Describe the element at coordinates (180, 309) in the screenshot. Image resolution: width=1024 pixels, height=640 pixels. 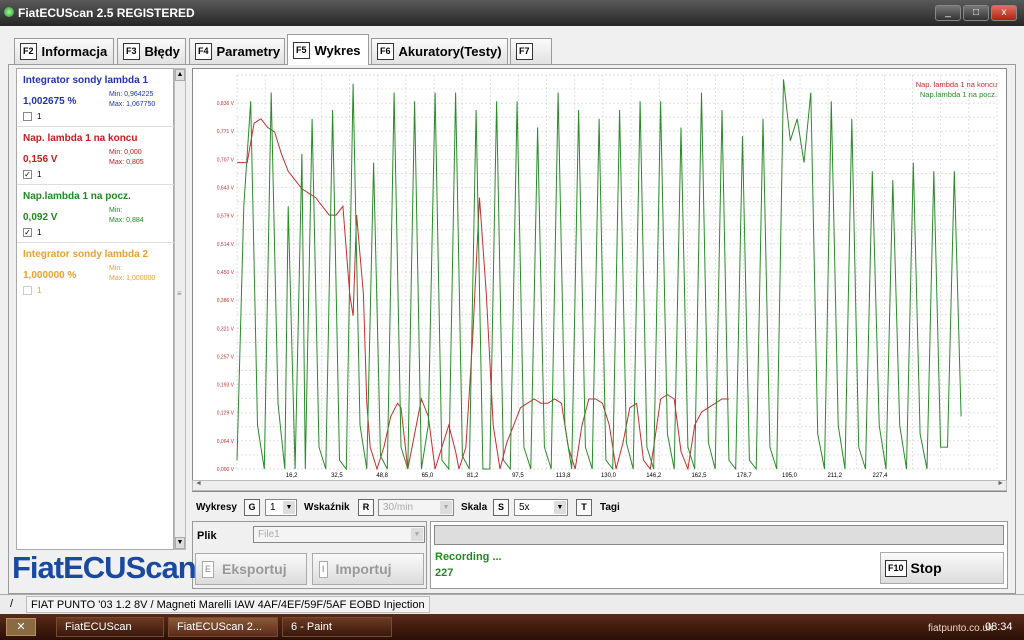
I see `sensor-list-scrollbar: ▲ ≡ ▼` at that location.